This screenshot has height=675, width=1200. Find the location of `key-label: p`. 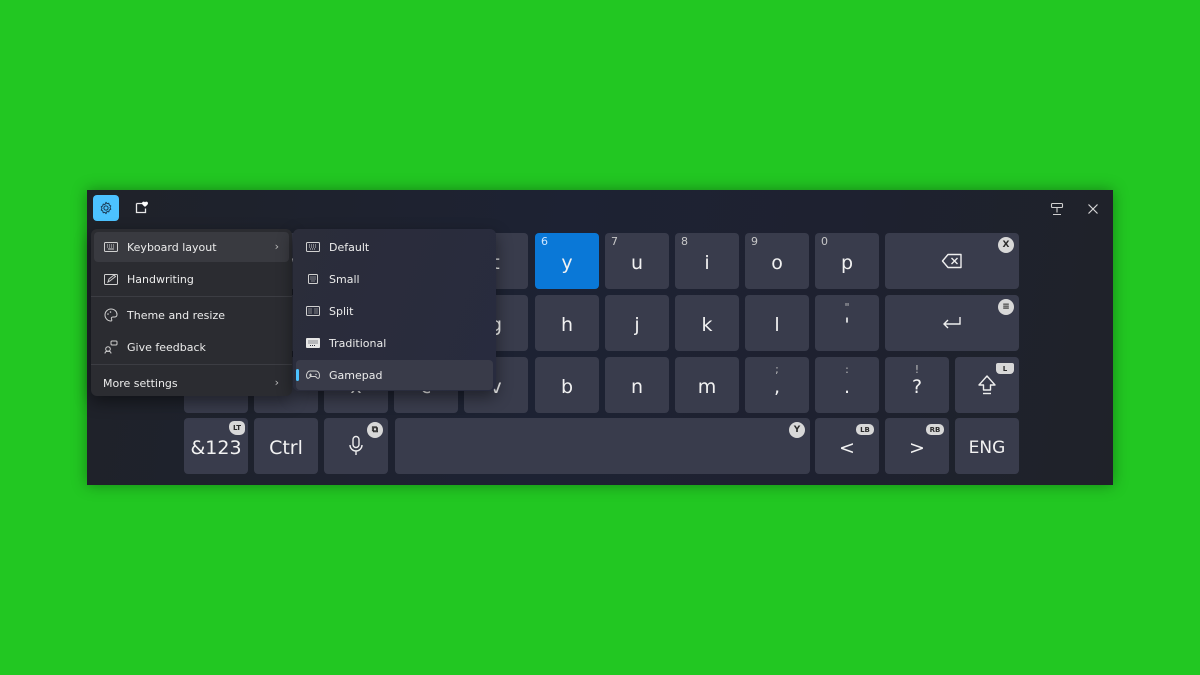

key-label: p is located at coordinates (847, 263).